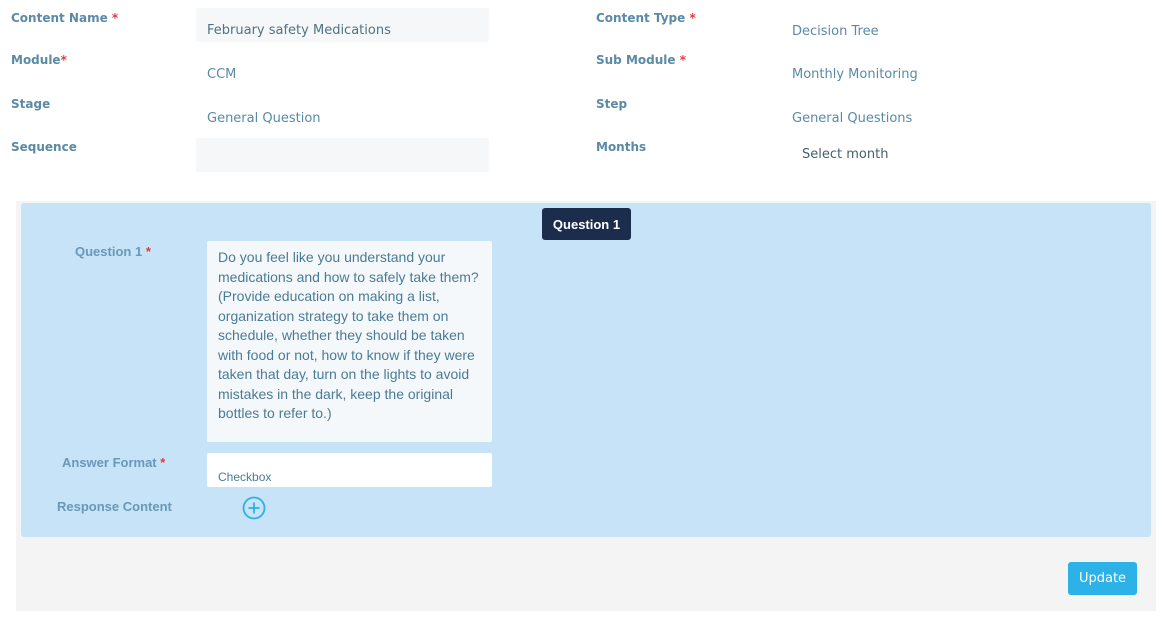 The image size is (1172, 620). Describe the element at coordinates (44, 147) in the screenshot. I see `sequence-label: Sequence` at that location.